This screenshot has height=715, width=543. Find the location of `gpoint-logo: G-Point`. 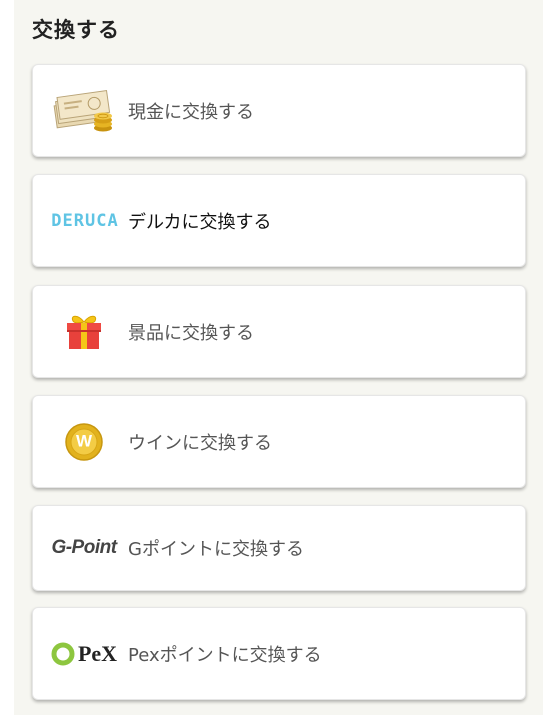

gpoint-logo: G-Point is located at coordinates (84, 548).